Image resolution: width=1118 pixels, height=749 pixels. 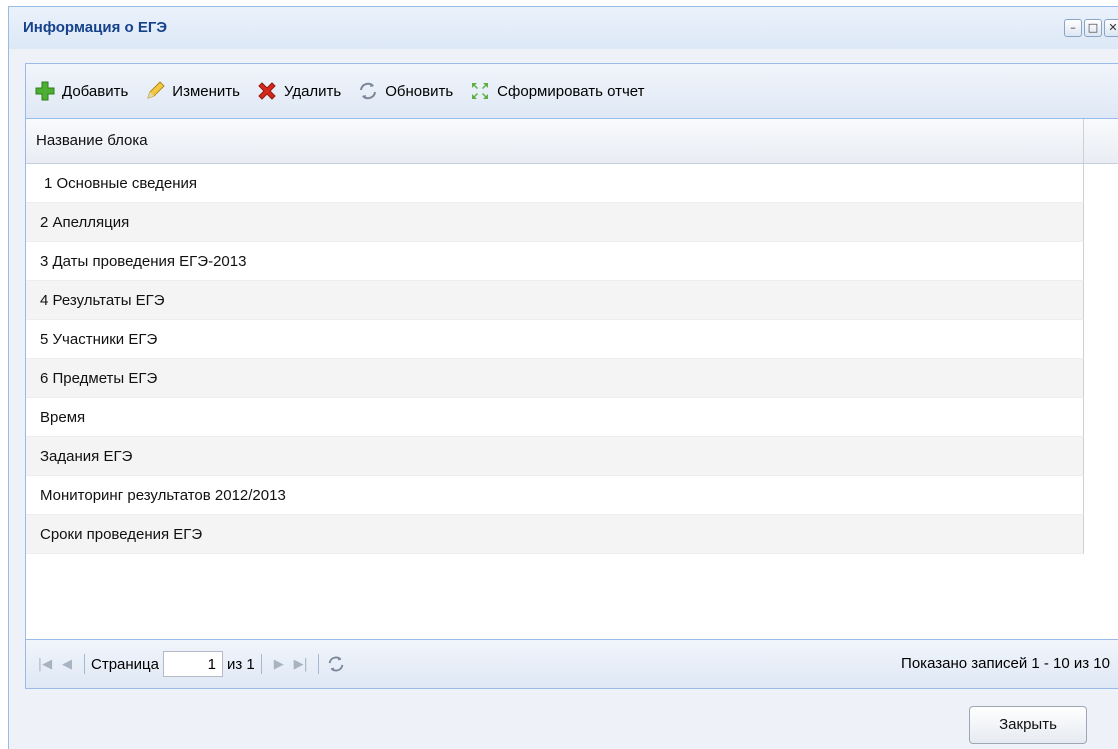 I want to click on table-row: Время, so click(x=555, y=417).